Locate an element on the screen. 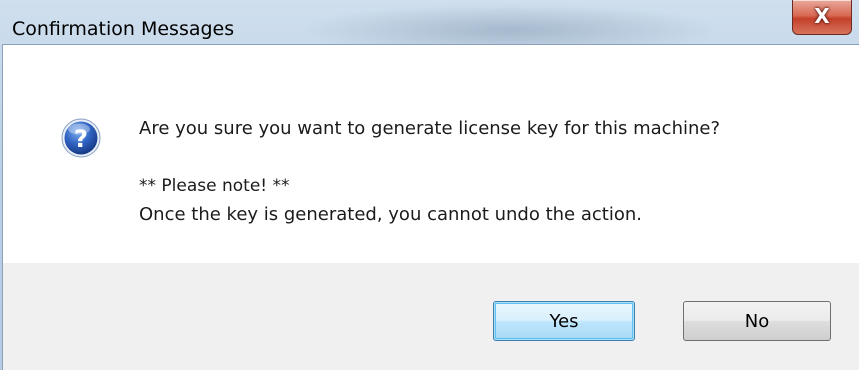  background-blur is located at coordinates (510, 26).